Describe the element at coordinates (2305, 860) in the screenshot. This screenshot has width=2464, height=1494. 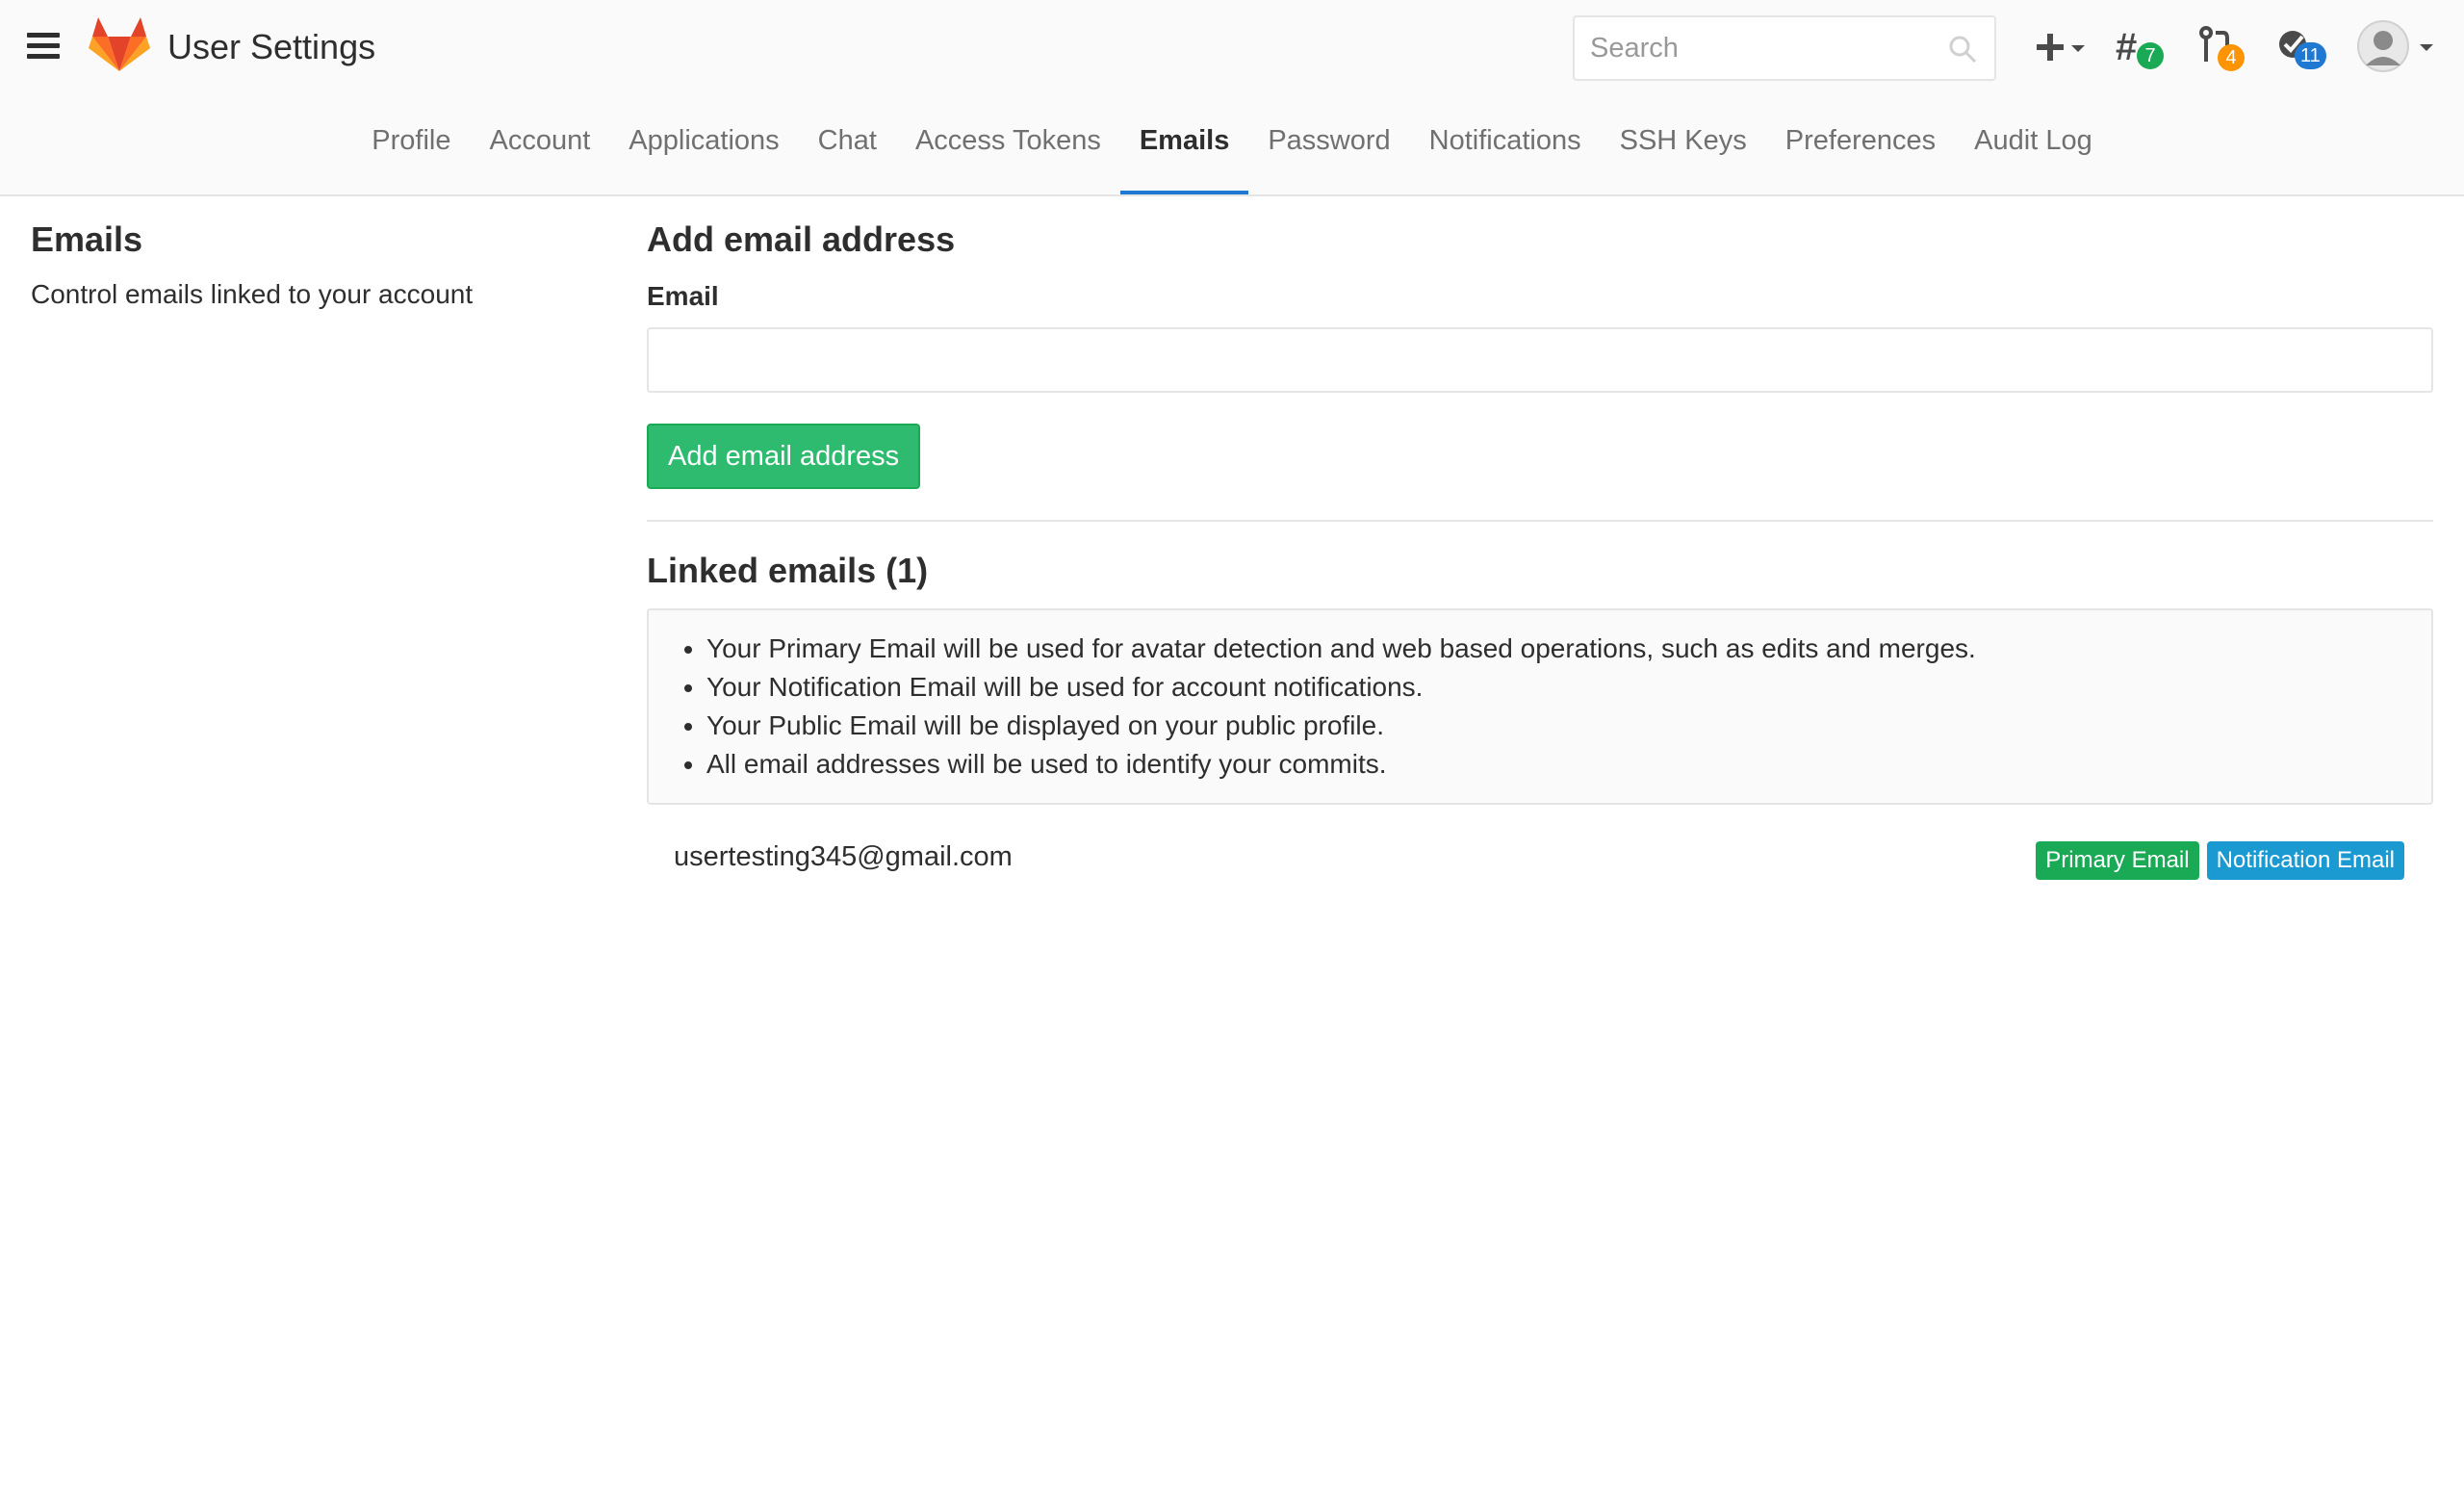
I see `notification-email-badge: Notification Email` at that location.